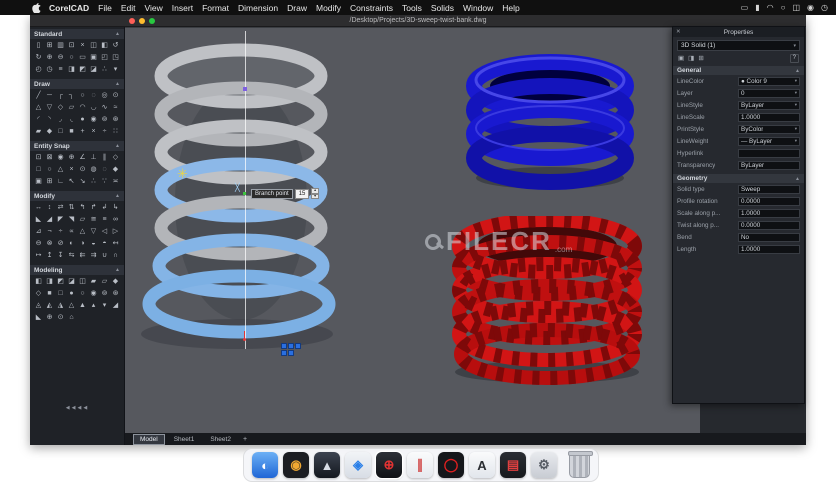 This screenshot has height=484, width=836. What do you see at coordinates (154, 8) in the screenshot?
I see `menubar-item: View` at bounding box center [154, 8].